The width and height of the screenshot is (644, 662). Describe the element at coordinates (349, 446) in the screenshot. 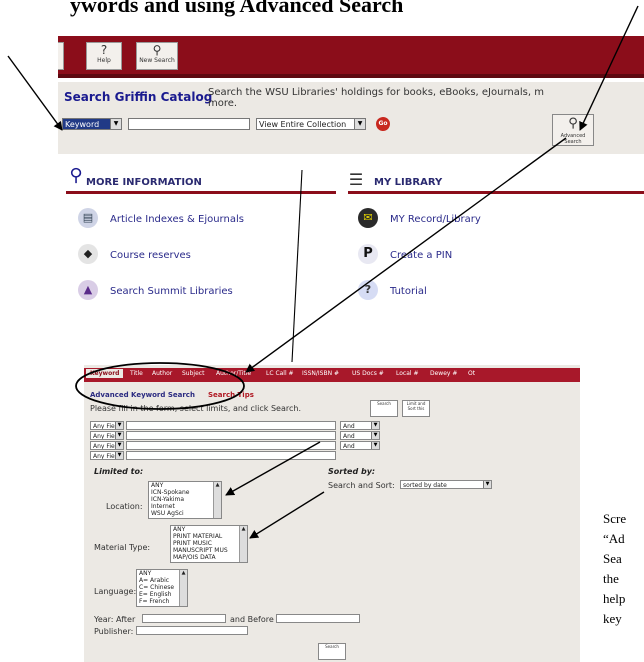

I see `operator-3-value: And` at that location.